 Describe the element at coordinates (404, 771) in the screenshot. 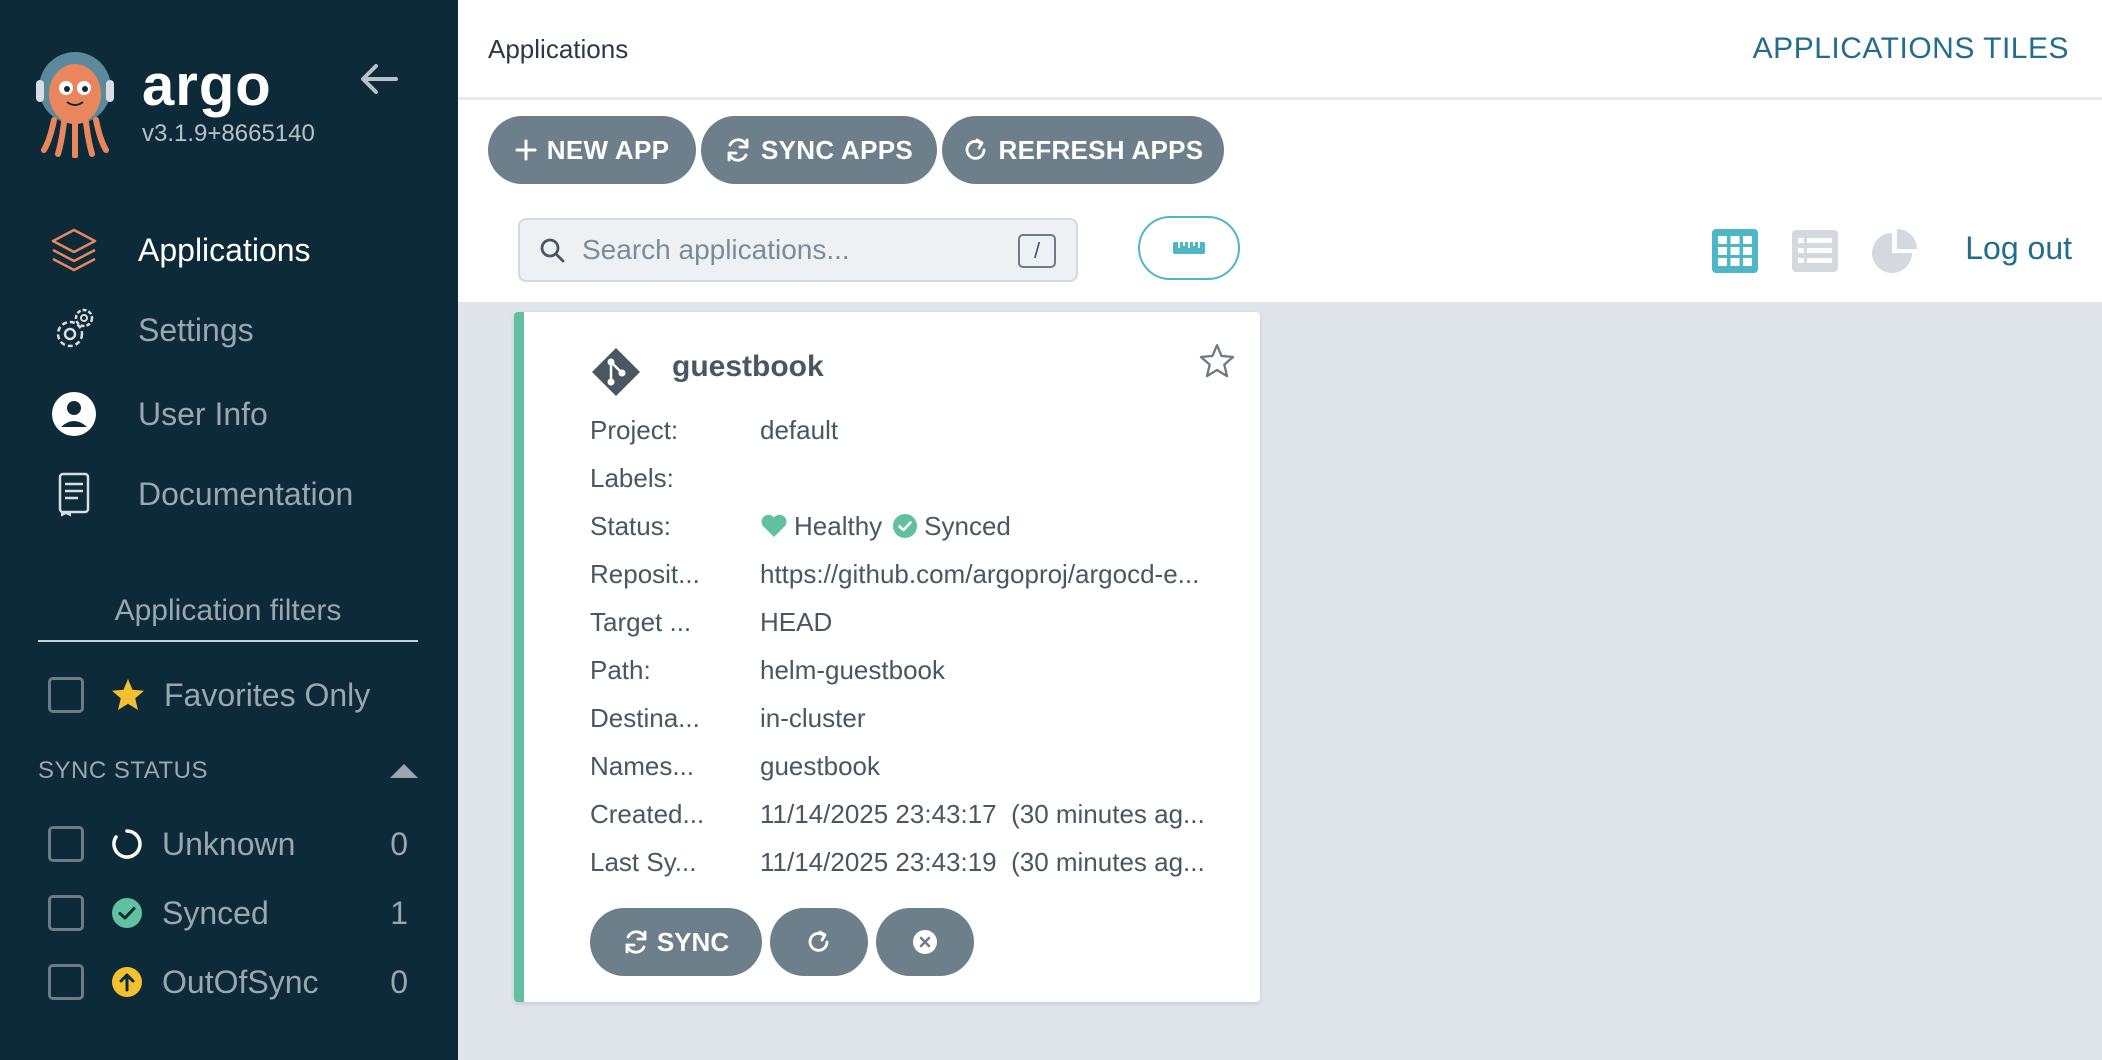

I see `collapse-caret-icon` at that location.